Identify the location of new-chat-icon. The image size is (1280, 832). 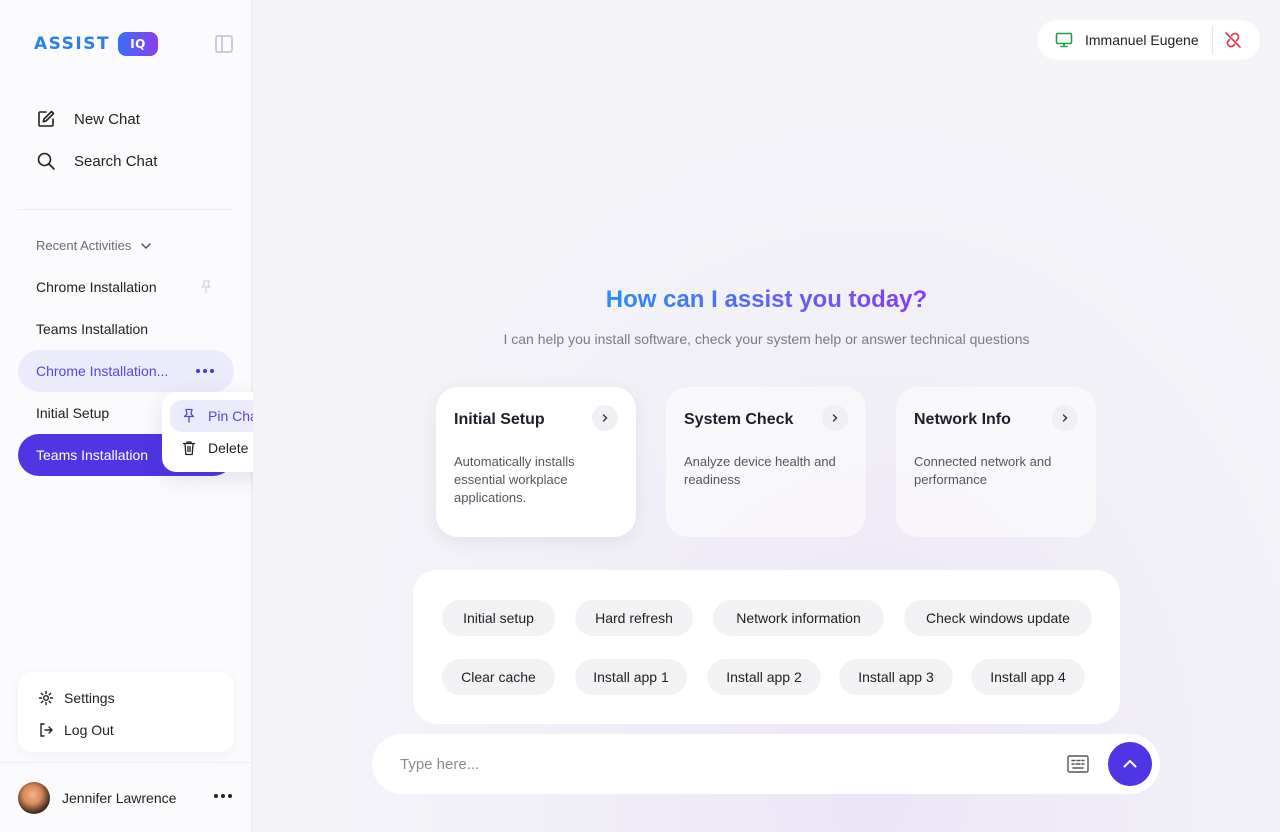
(46, 118).